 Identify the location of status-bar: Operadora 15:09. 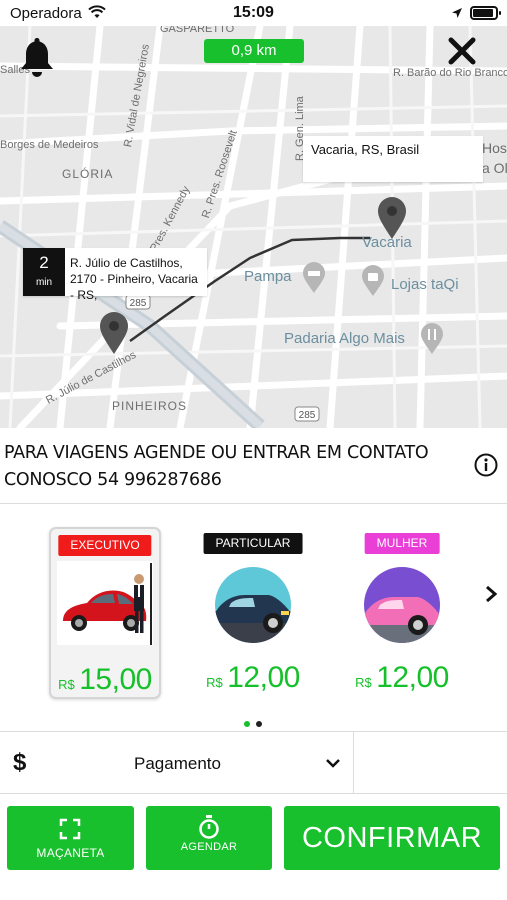
(253, 13).